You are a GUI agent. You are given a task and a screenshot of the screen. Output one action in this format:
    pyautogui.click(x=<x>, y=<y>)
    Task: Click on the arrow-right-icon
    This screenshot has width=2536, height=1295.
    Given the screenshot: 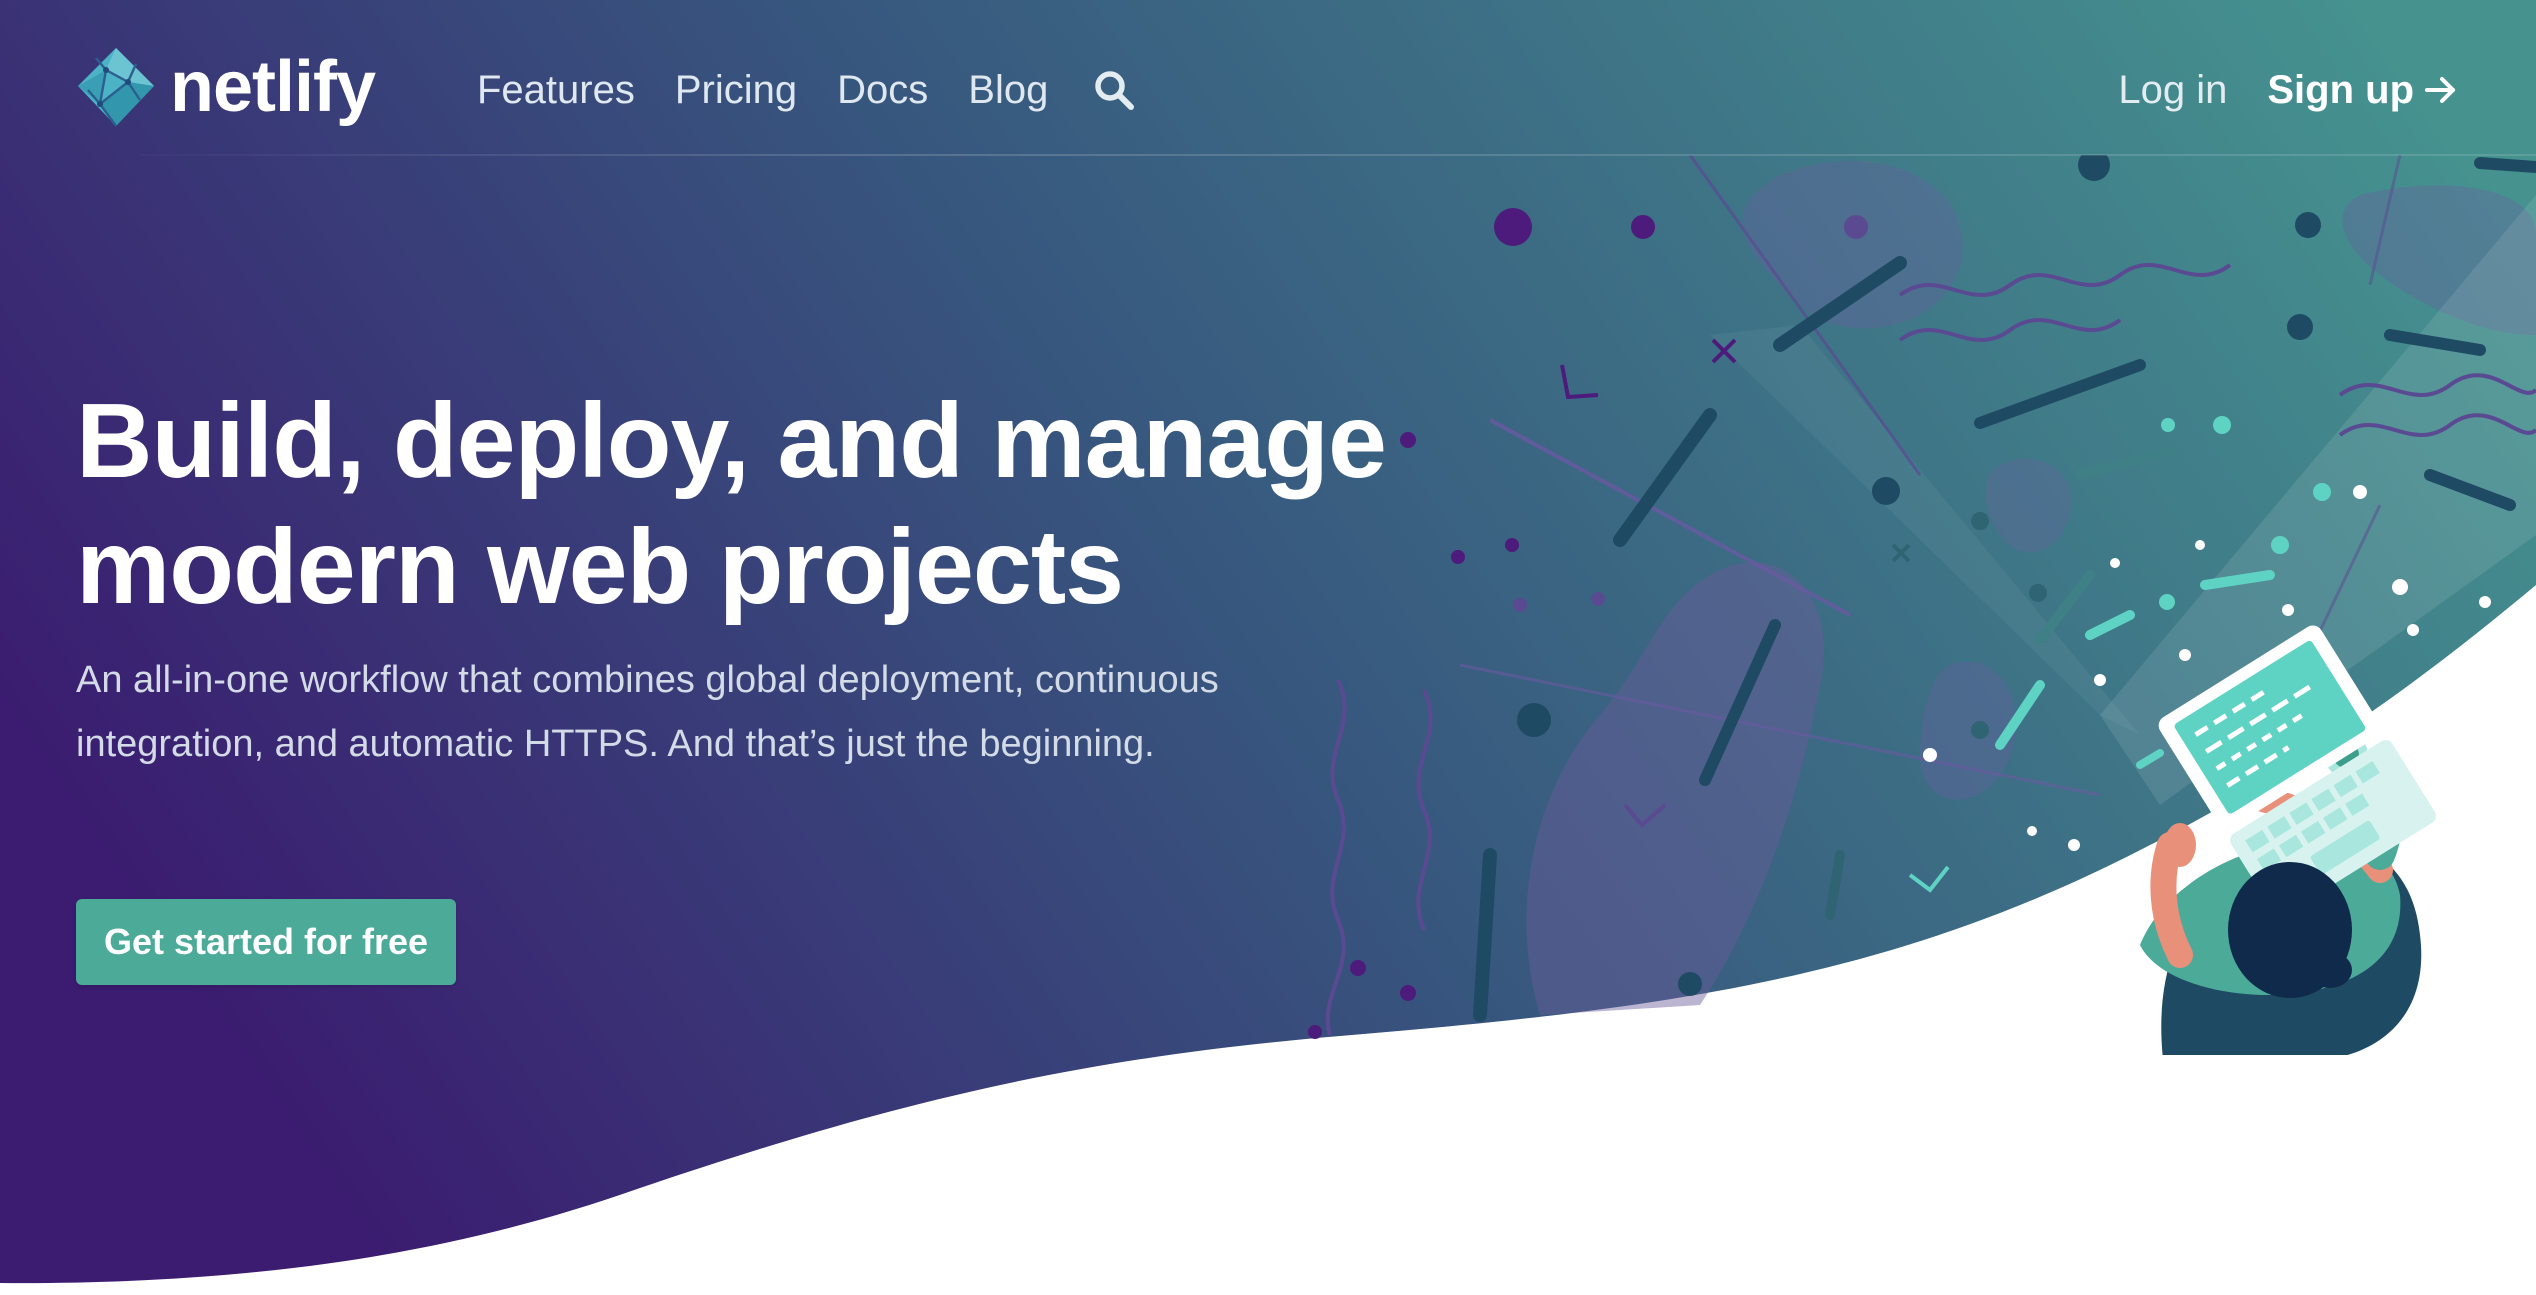 What is the action you would take?
    pyautogui.click(x=2440, y=90)
    